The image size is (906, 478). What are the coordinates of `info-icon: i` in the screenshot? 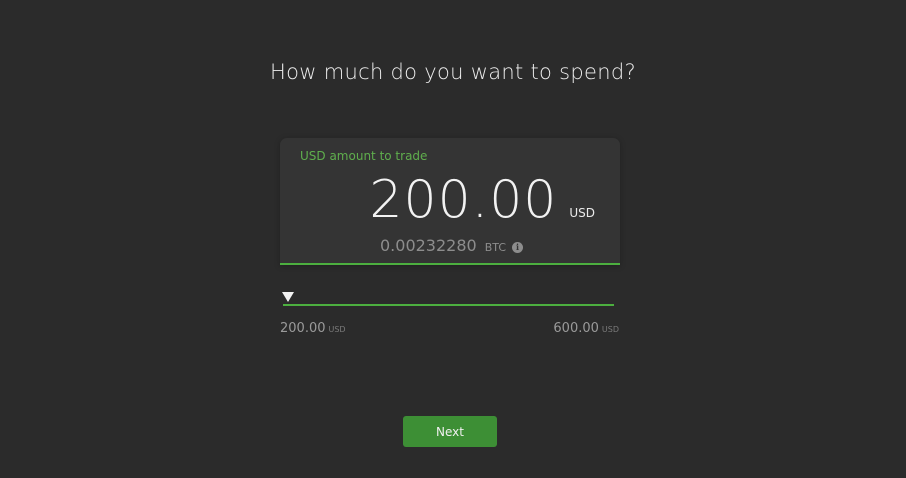 It's located at (518, 247).